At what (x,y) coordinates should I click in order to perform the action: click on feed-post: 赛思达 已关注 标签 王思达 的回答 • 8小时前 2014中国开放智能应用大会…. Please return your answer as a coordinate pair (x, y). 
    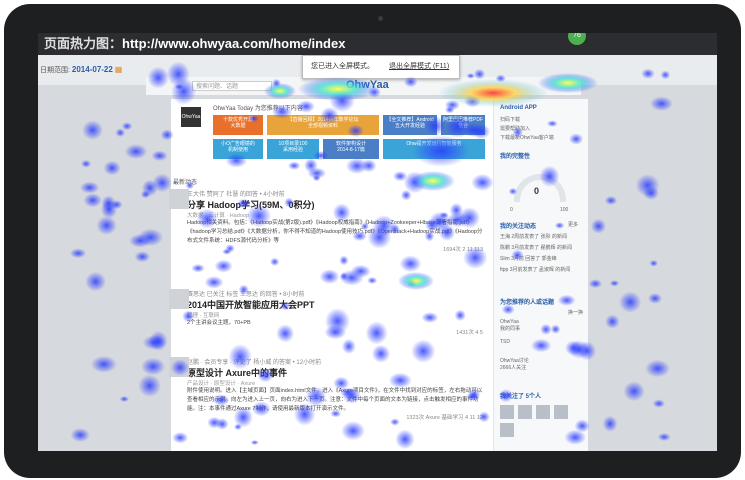
    Looking at the image, I should click on (326, 312).